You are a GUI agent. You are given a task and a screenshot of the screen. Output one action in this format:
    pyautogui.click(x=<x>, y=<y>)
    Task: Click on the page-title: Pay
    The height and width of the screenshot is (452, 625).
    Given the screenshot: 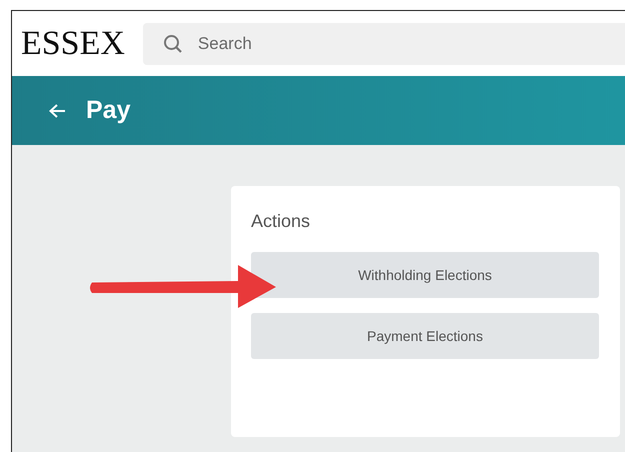 What is the action you would take?
    pyautogui.click(x=108, y=110)
    